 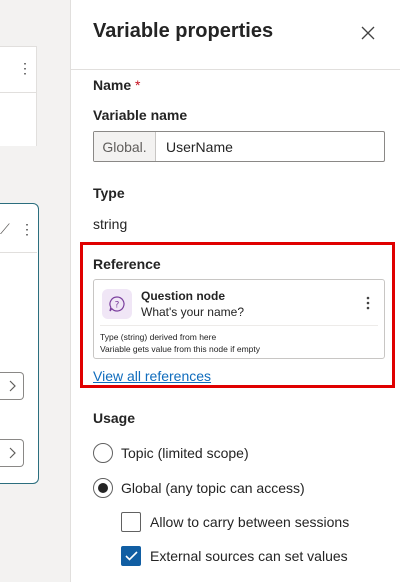 I want to click on reference-more-options-button, so click(x=368, y=303).